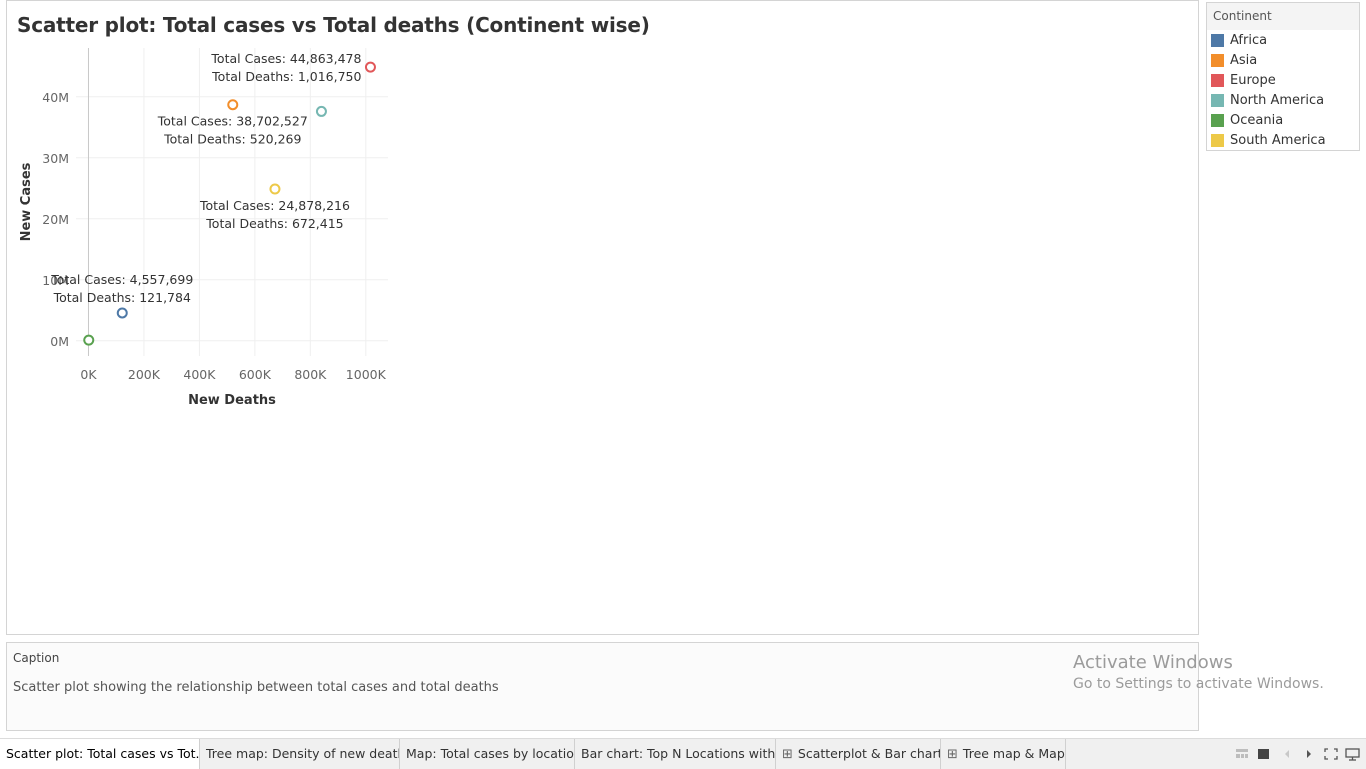  I want to click on x-tick-label: 0K, so click(88, 374).